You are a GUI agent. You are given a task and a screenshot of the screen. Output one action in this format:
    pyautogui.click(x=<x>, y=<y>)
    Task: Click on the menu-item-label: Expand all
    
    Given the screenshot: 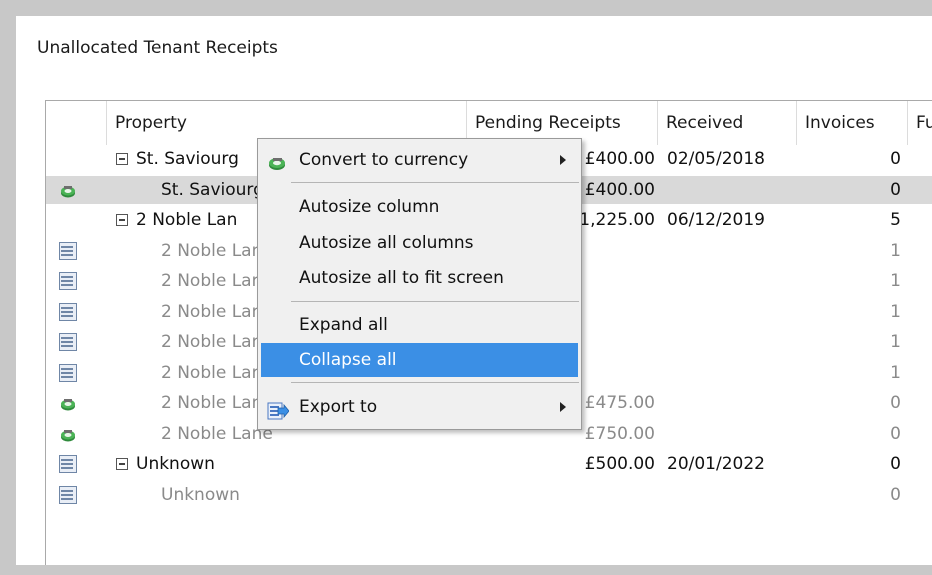 What is the action you would take?
    pyautogui.click(x=343, y=325)
    